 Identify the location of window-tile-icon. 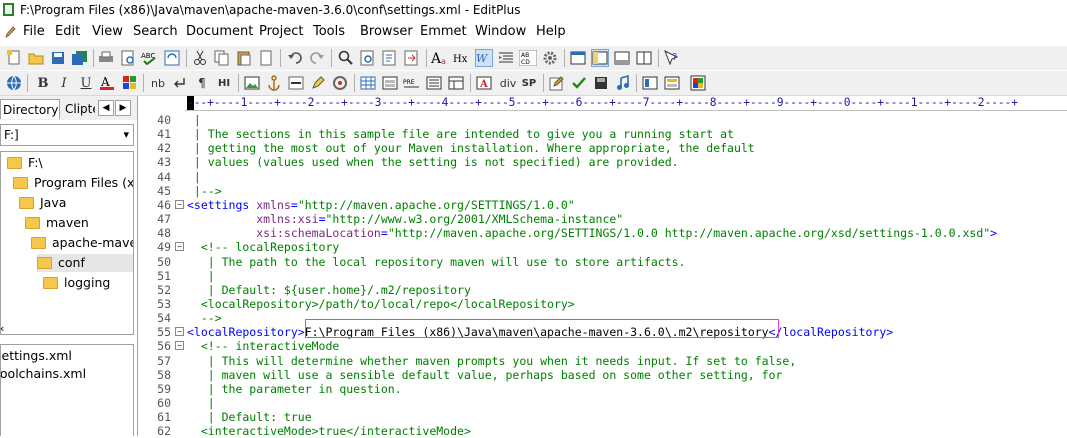
(644, 58).